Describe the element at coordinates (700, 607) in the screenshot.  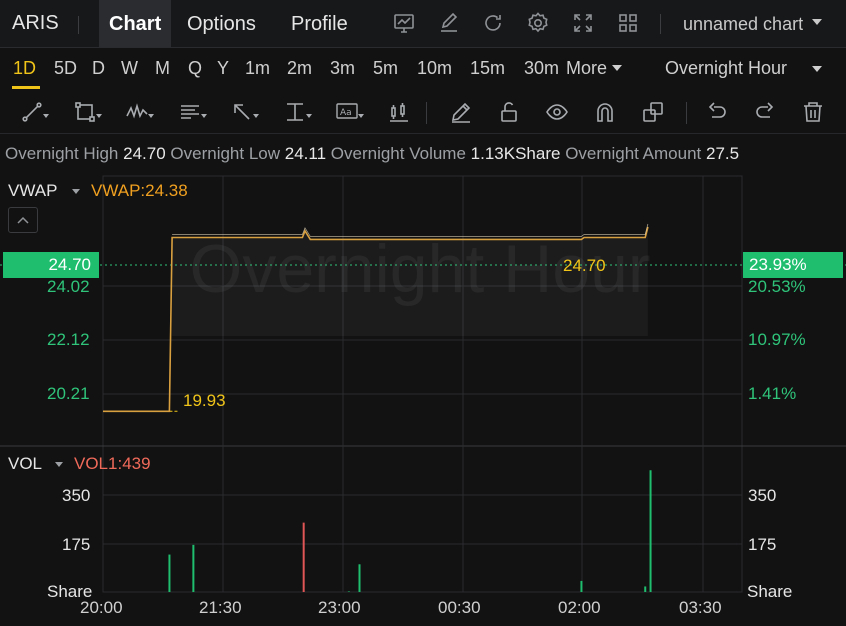
I see `time-axis-label: 03:30` at that location.